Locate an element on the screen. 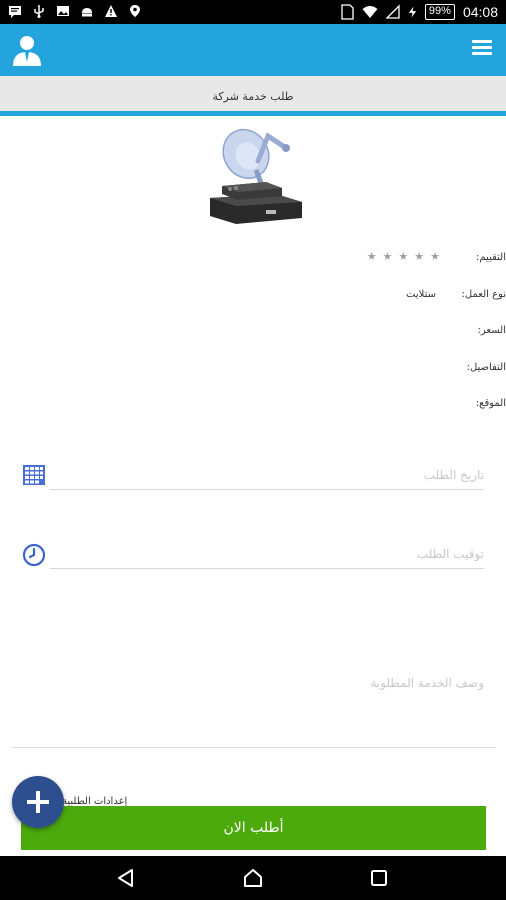 This screenshot has width=506, height=900. page-title: طلب خدمة شركة is located at coordinates (253, 96).